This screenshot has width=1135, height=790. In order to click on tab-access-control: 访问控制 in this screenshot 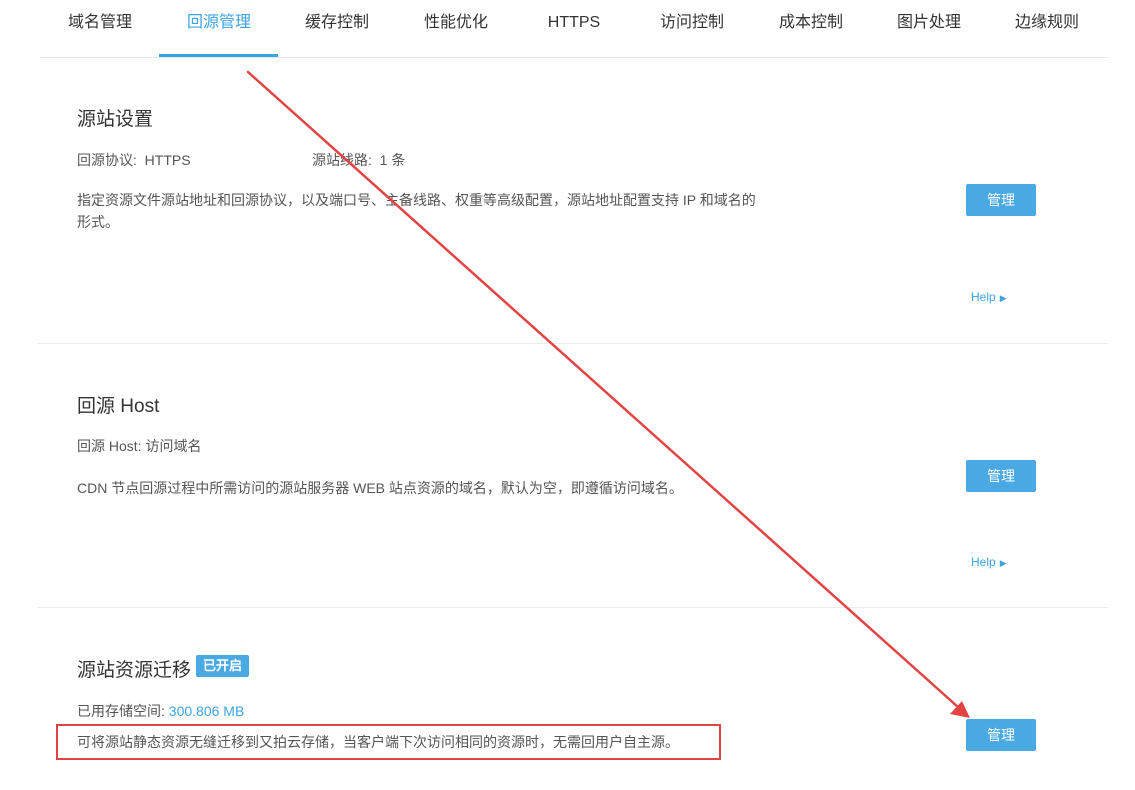, I will do `click(692, 23)`.